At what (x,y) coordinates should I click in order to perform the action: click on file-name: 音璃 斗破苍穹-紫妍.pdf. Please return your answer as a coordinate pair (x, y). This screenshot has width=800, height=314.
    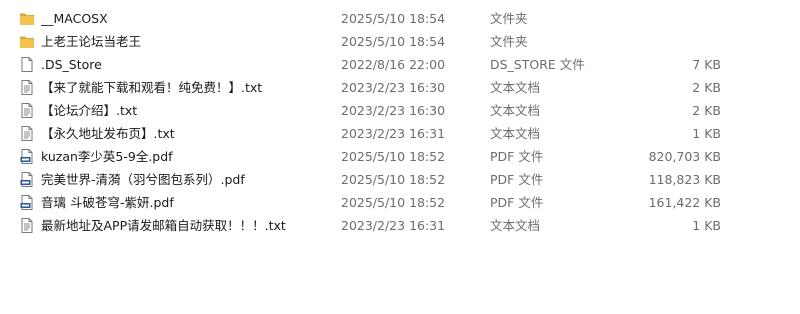
    Looking at the image, I should click on (107, 202).